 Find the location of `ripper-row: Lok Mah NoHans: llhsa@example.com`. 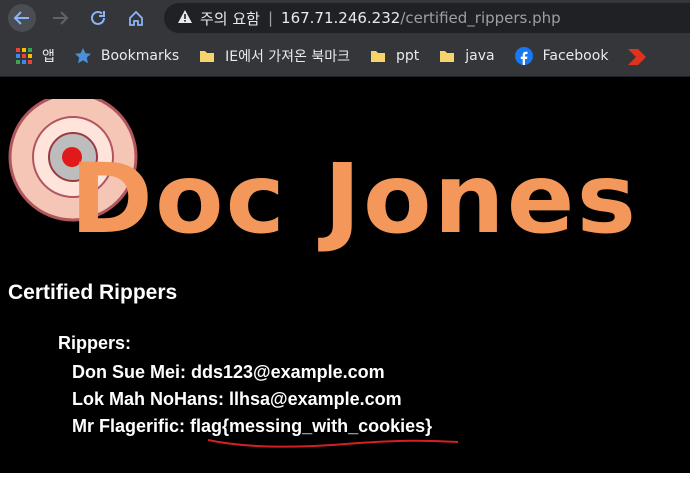

ripper-row: Lok Mah NoHans: llhsa@example.com is located at coordinates (237, 399).